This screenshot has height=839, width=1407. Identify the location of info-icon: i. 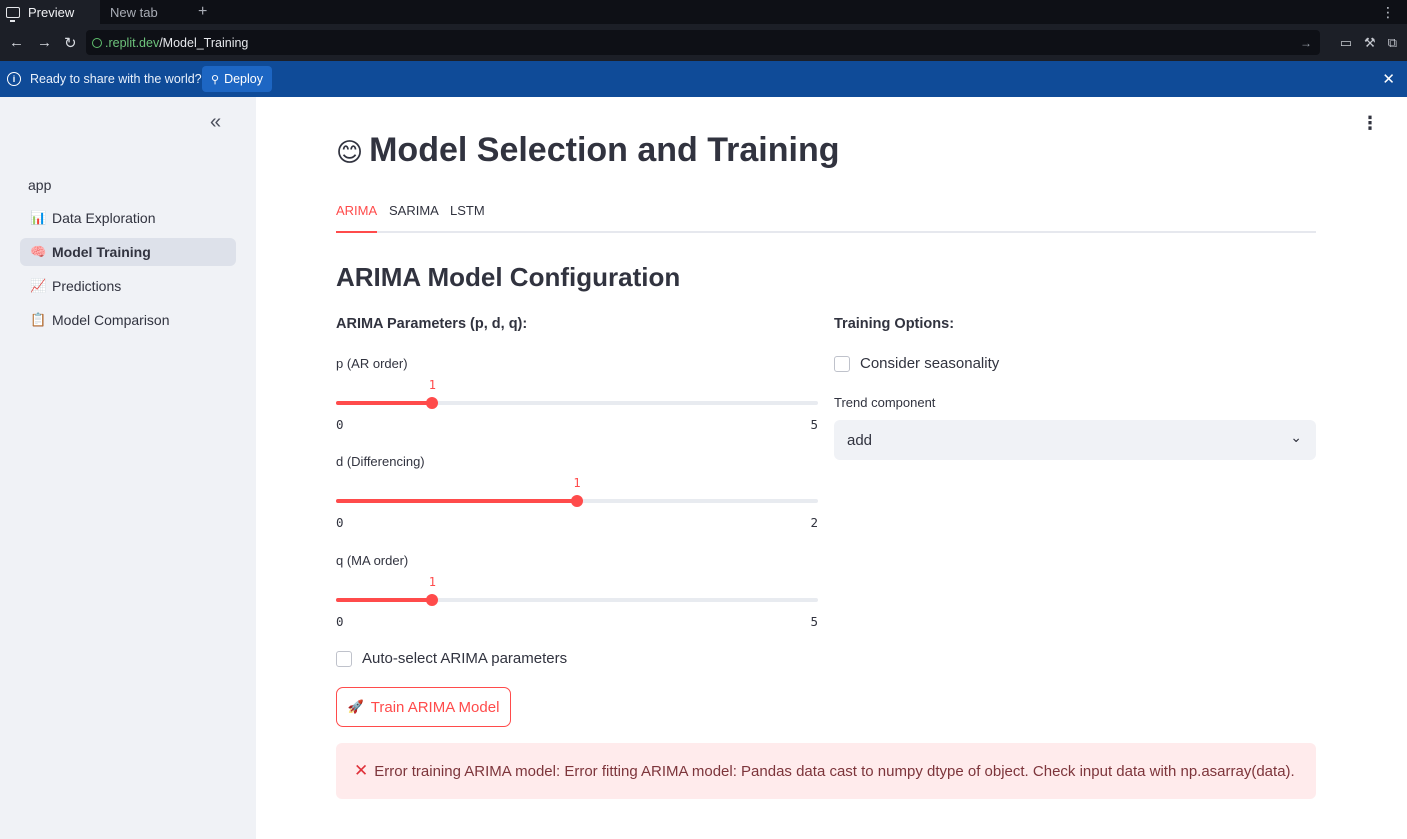
(14, 79).